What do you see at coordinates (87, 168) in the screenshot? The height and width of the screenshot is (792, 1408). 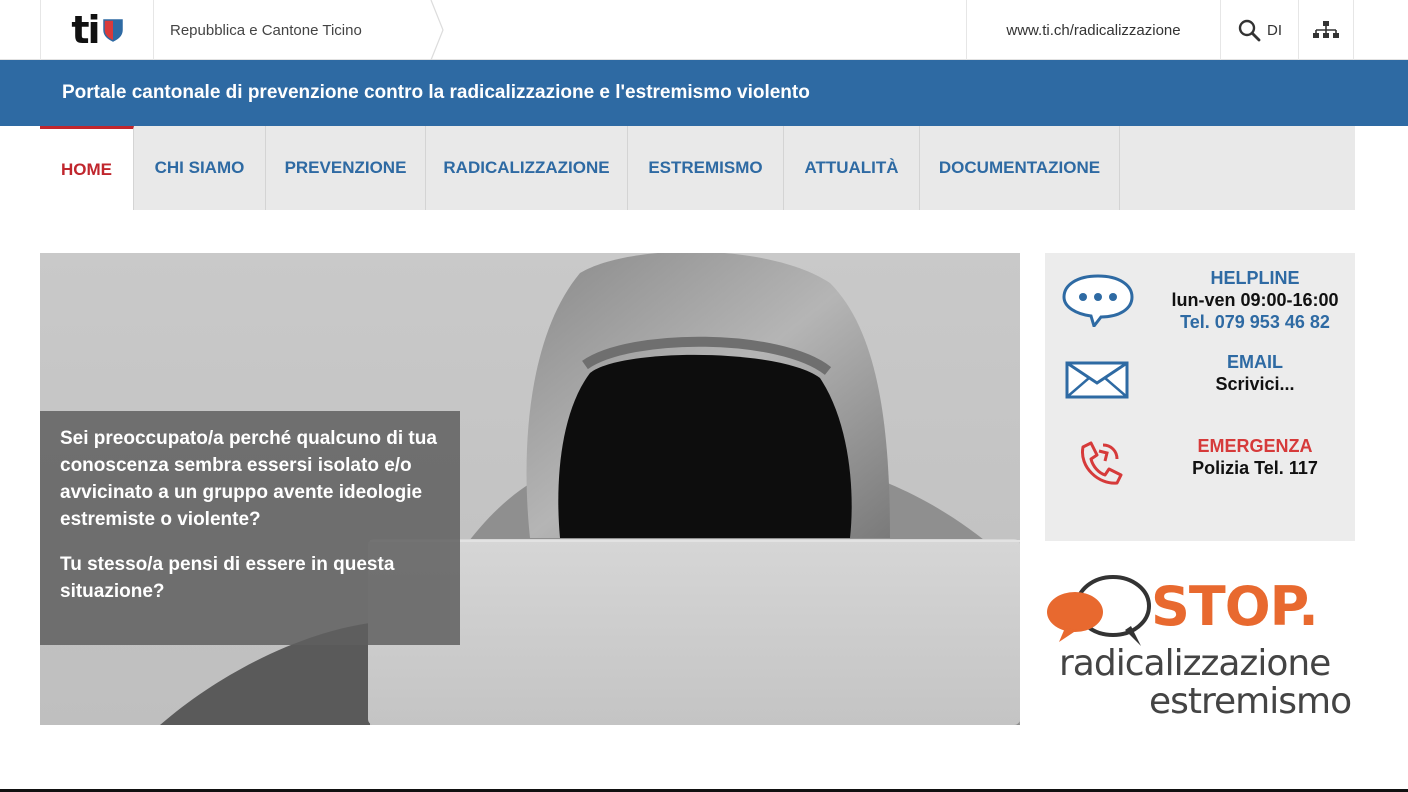 I see `nav-home: HOME` at bounding box center [87, 168].